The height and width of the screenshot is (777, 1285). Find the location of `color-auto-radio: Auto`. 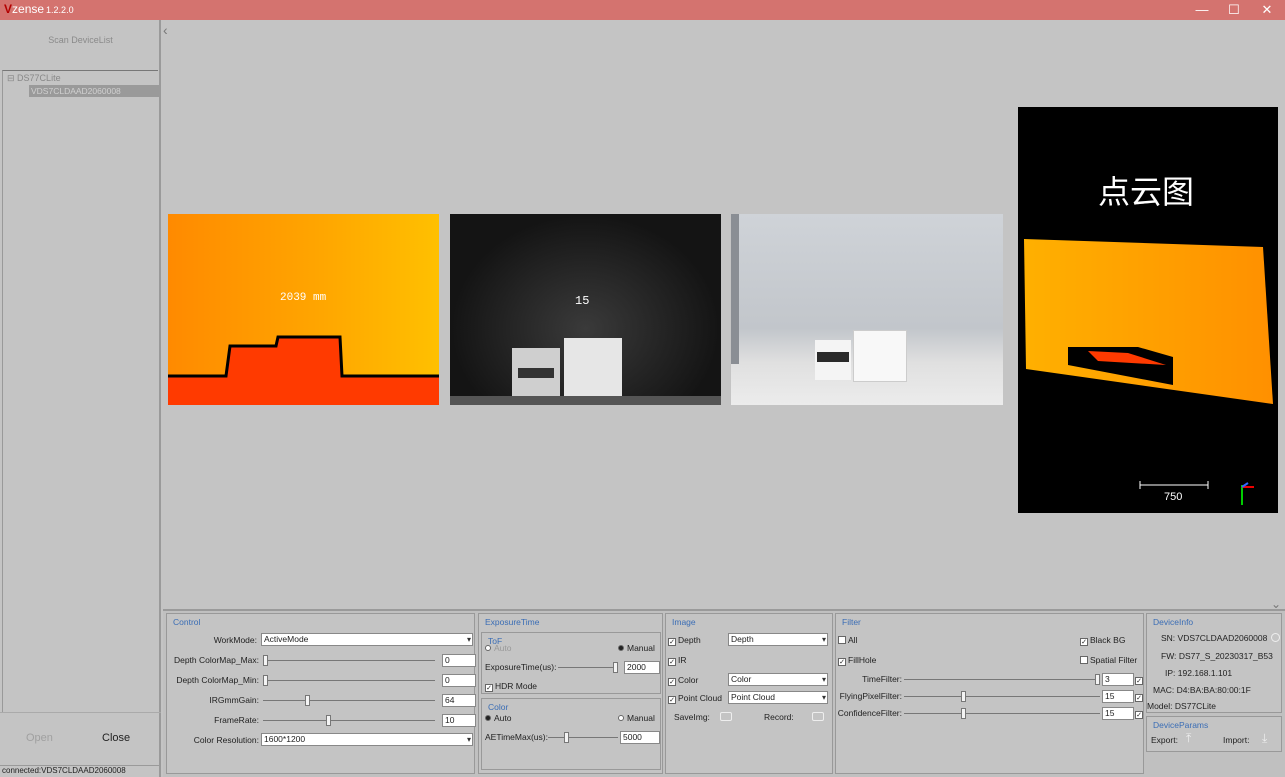

color-auto-radio: Auto is located at coordinates (498, 718).